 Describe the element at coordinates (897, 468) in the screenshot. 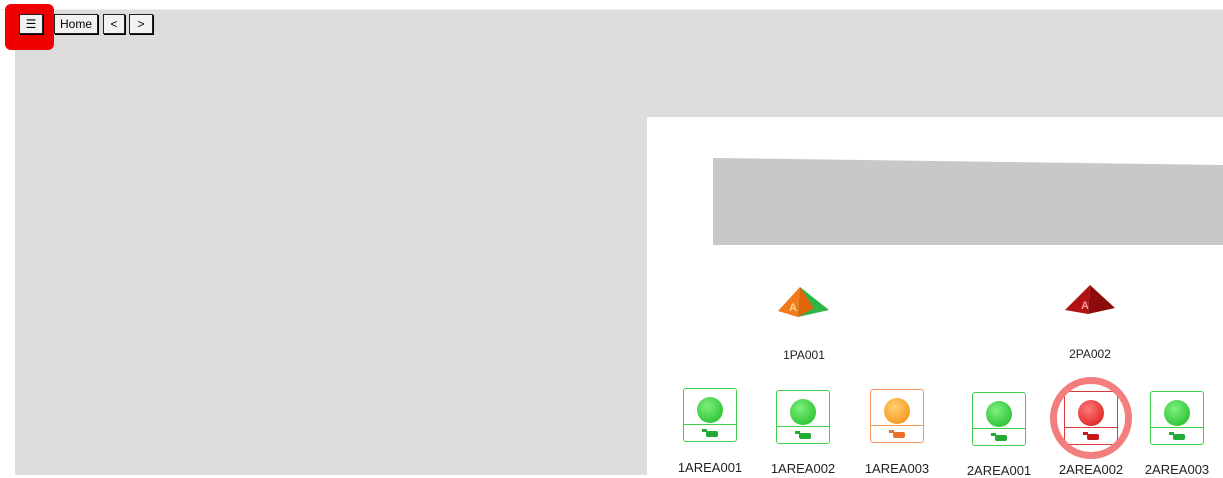

I see `area-label: 1AREA003` at that location.